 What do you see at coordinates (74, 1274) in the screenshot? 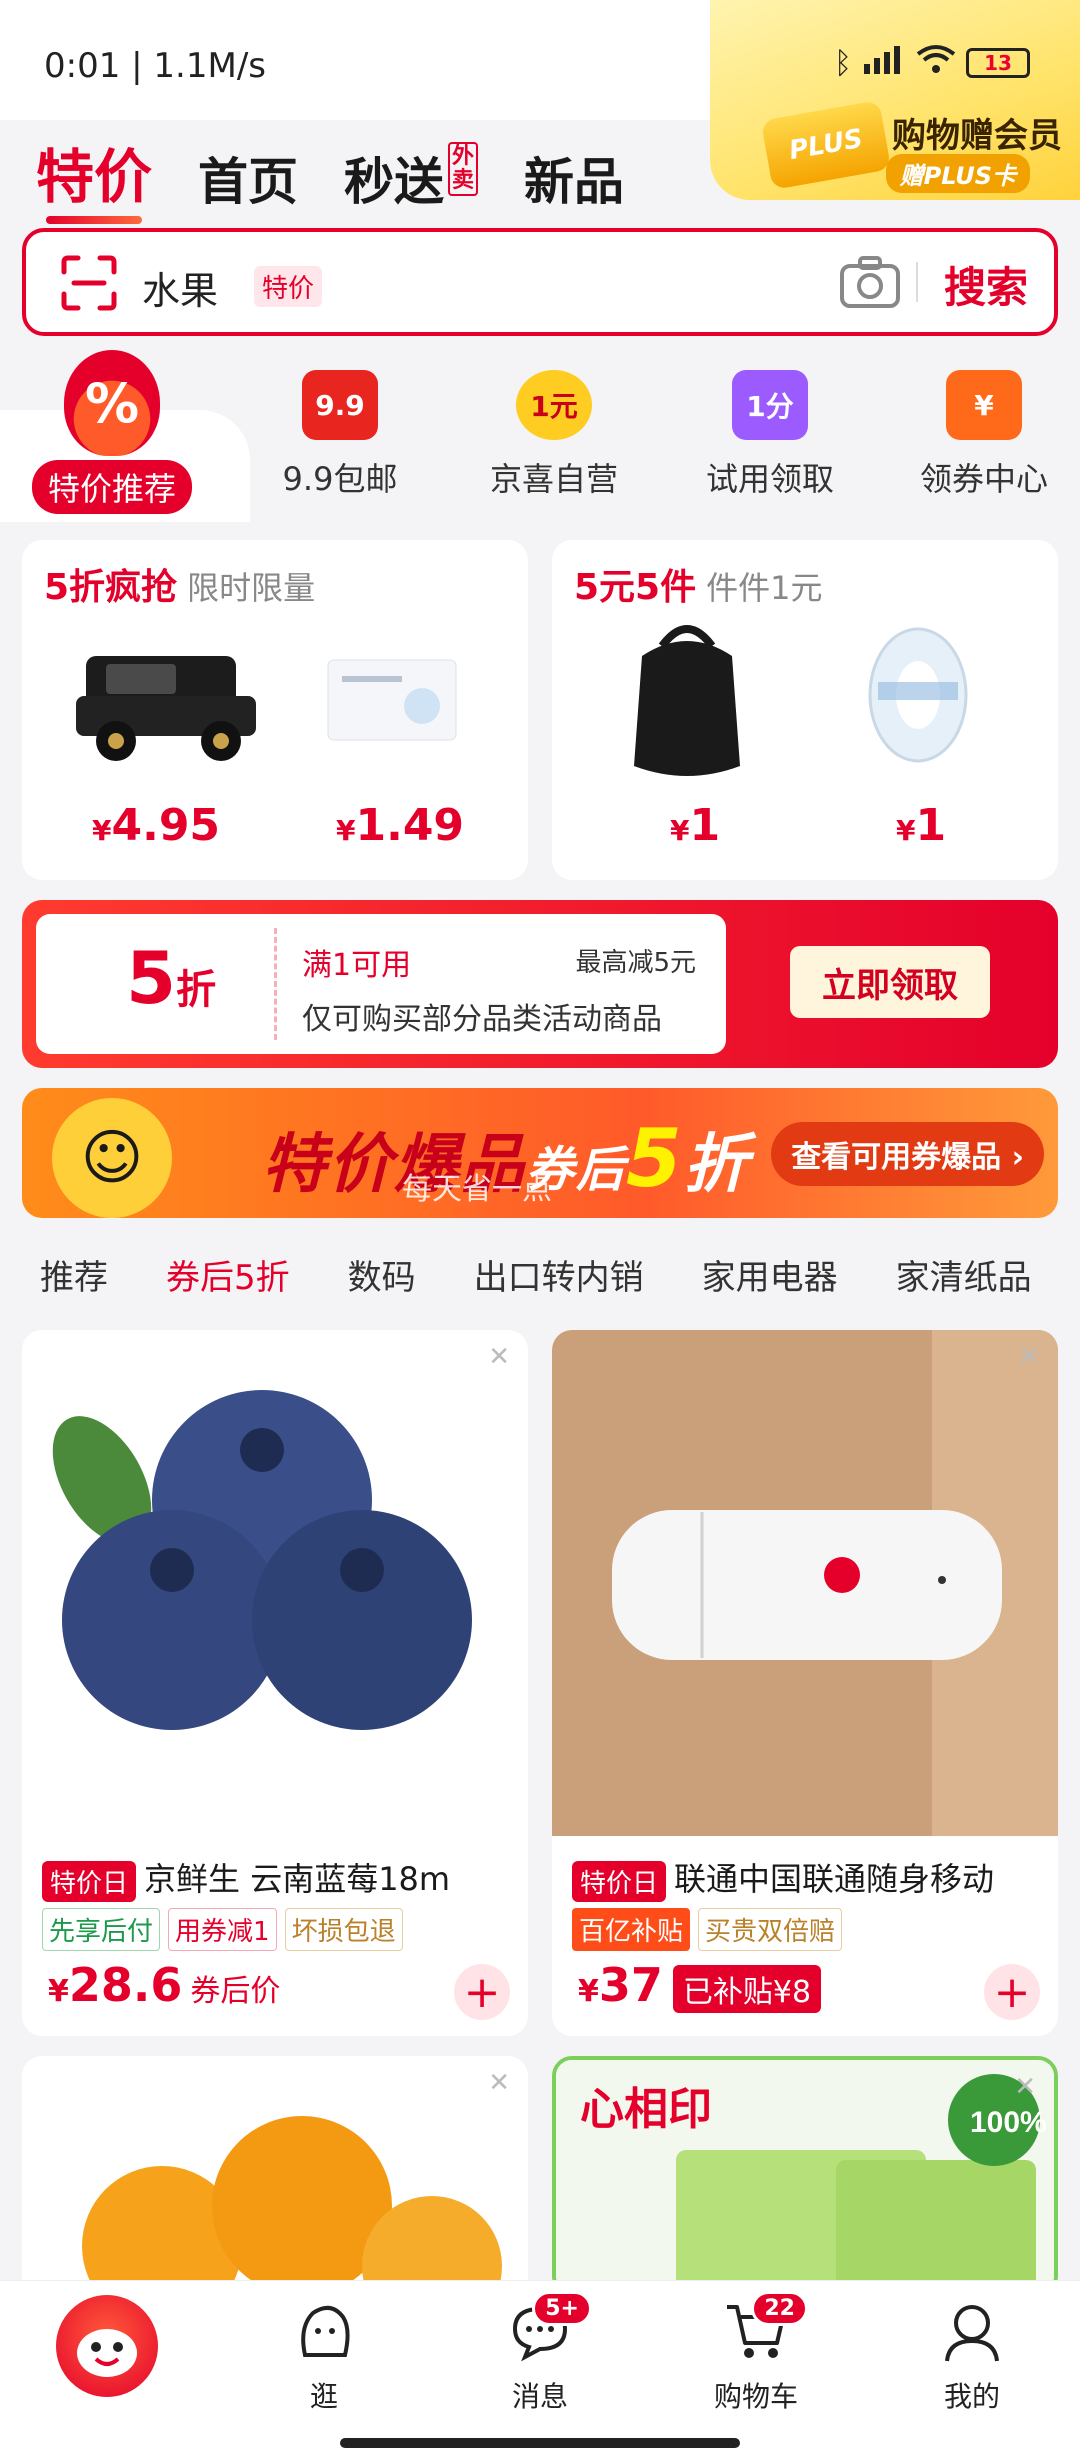
I see `filter-tab-recommend: 推荐` at bounding box center [74, 1274].